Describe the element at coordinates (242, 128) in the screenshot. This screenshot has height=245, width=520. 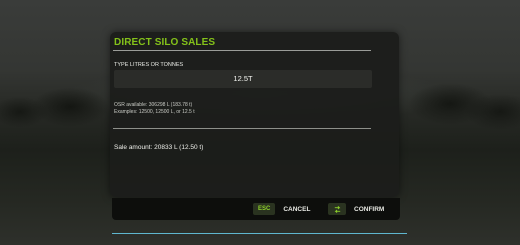
I see `section-divider` at that location.